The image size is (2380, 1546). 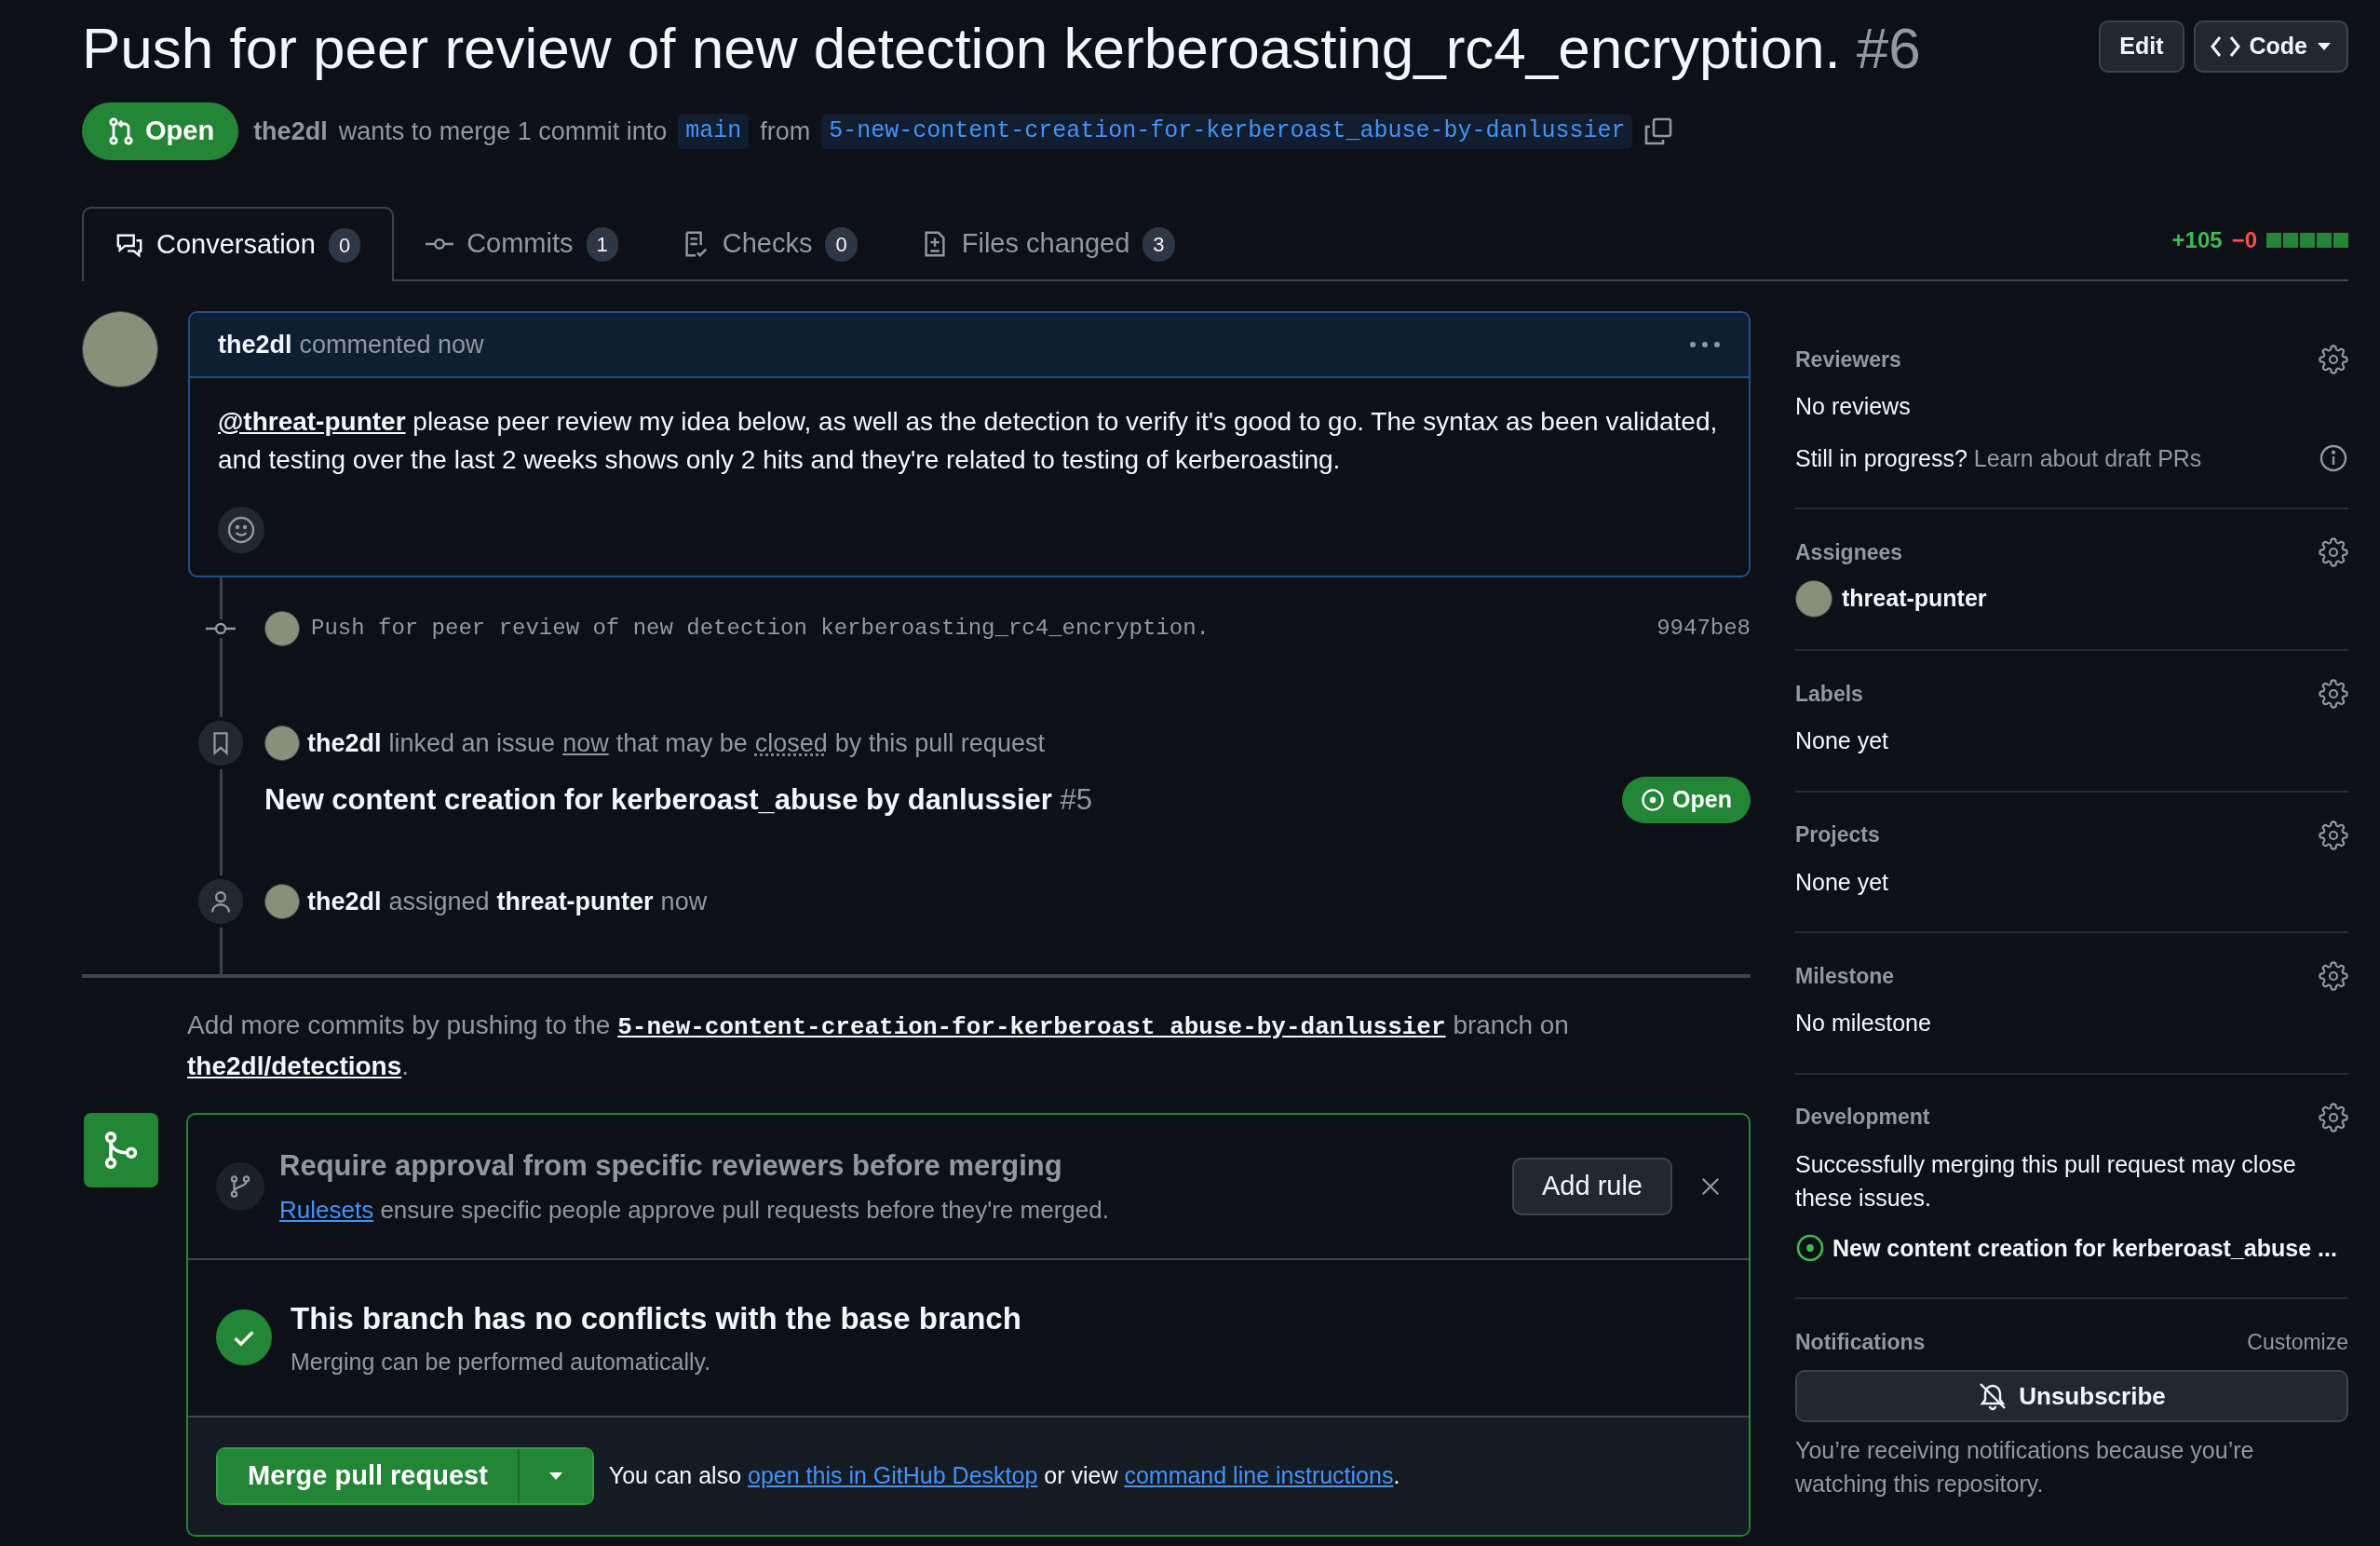 I want to click on event-text: by this pull request, so click(x=939, y=743).